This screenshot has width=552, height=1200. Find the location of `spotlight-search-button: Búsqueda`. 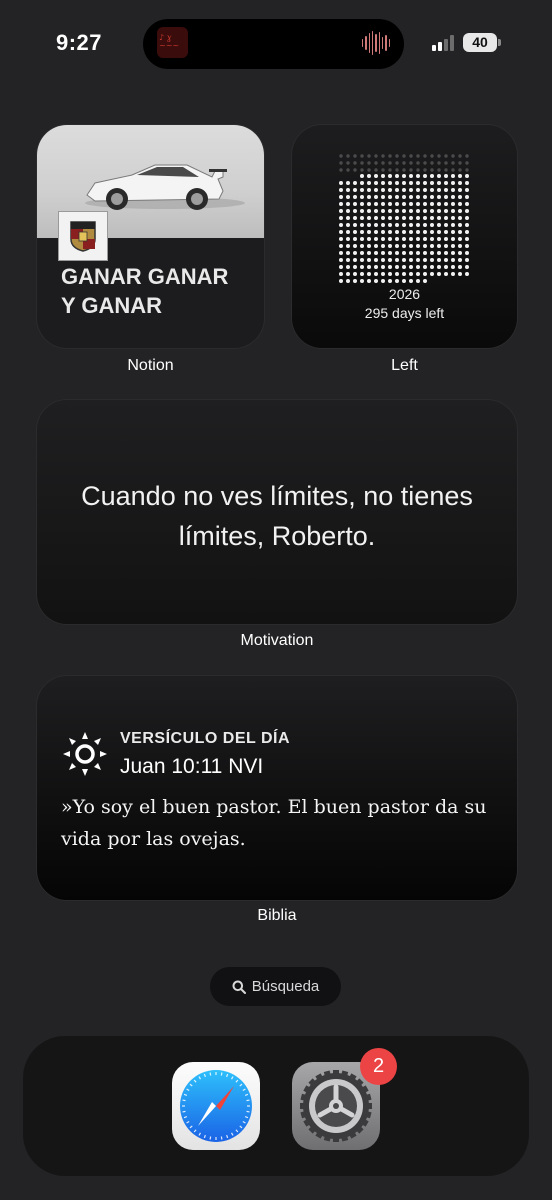

spotlight-search-button: Búsqueda is located at coordinates (275, 986).